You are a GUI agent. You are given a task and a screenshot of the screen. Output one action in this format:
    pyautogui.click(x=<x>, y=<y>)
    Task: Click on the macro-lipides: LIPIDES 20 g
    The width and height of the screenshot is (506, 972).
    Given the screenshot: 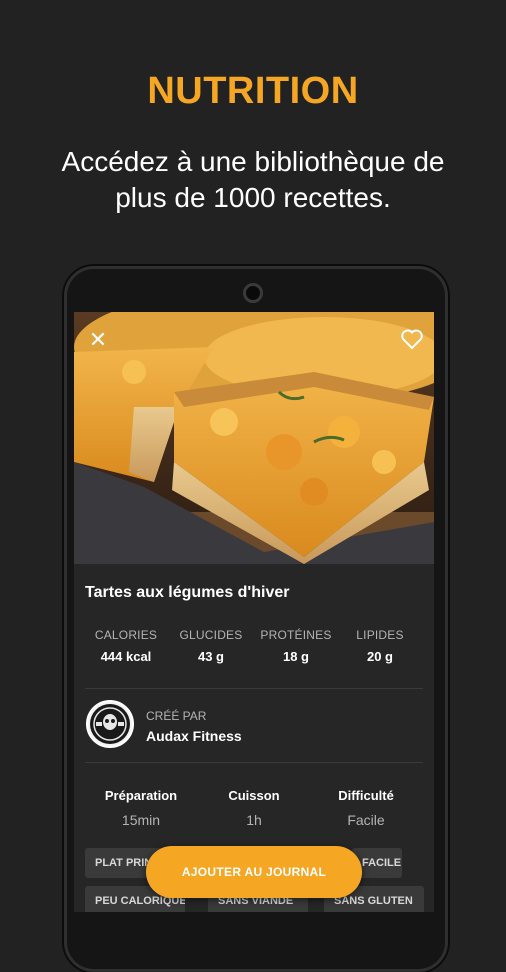 What is the action you would take?
    pyautogui.click(x=380, y=646)
    